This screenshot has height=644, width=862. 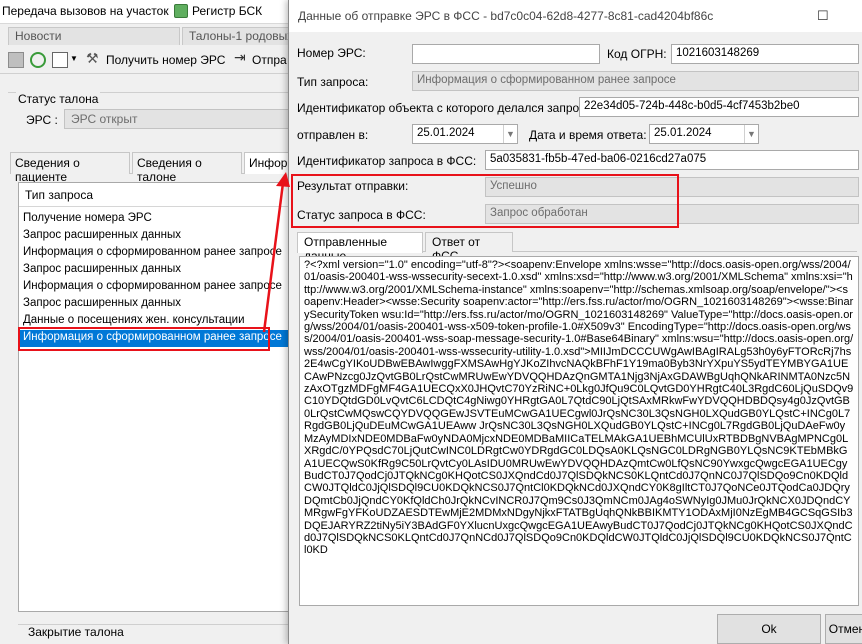 I want to click on arrow-shaft, so click(x=273, y=257).